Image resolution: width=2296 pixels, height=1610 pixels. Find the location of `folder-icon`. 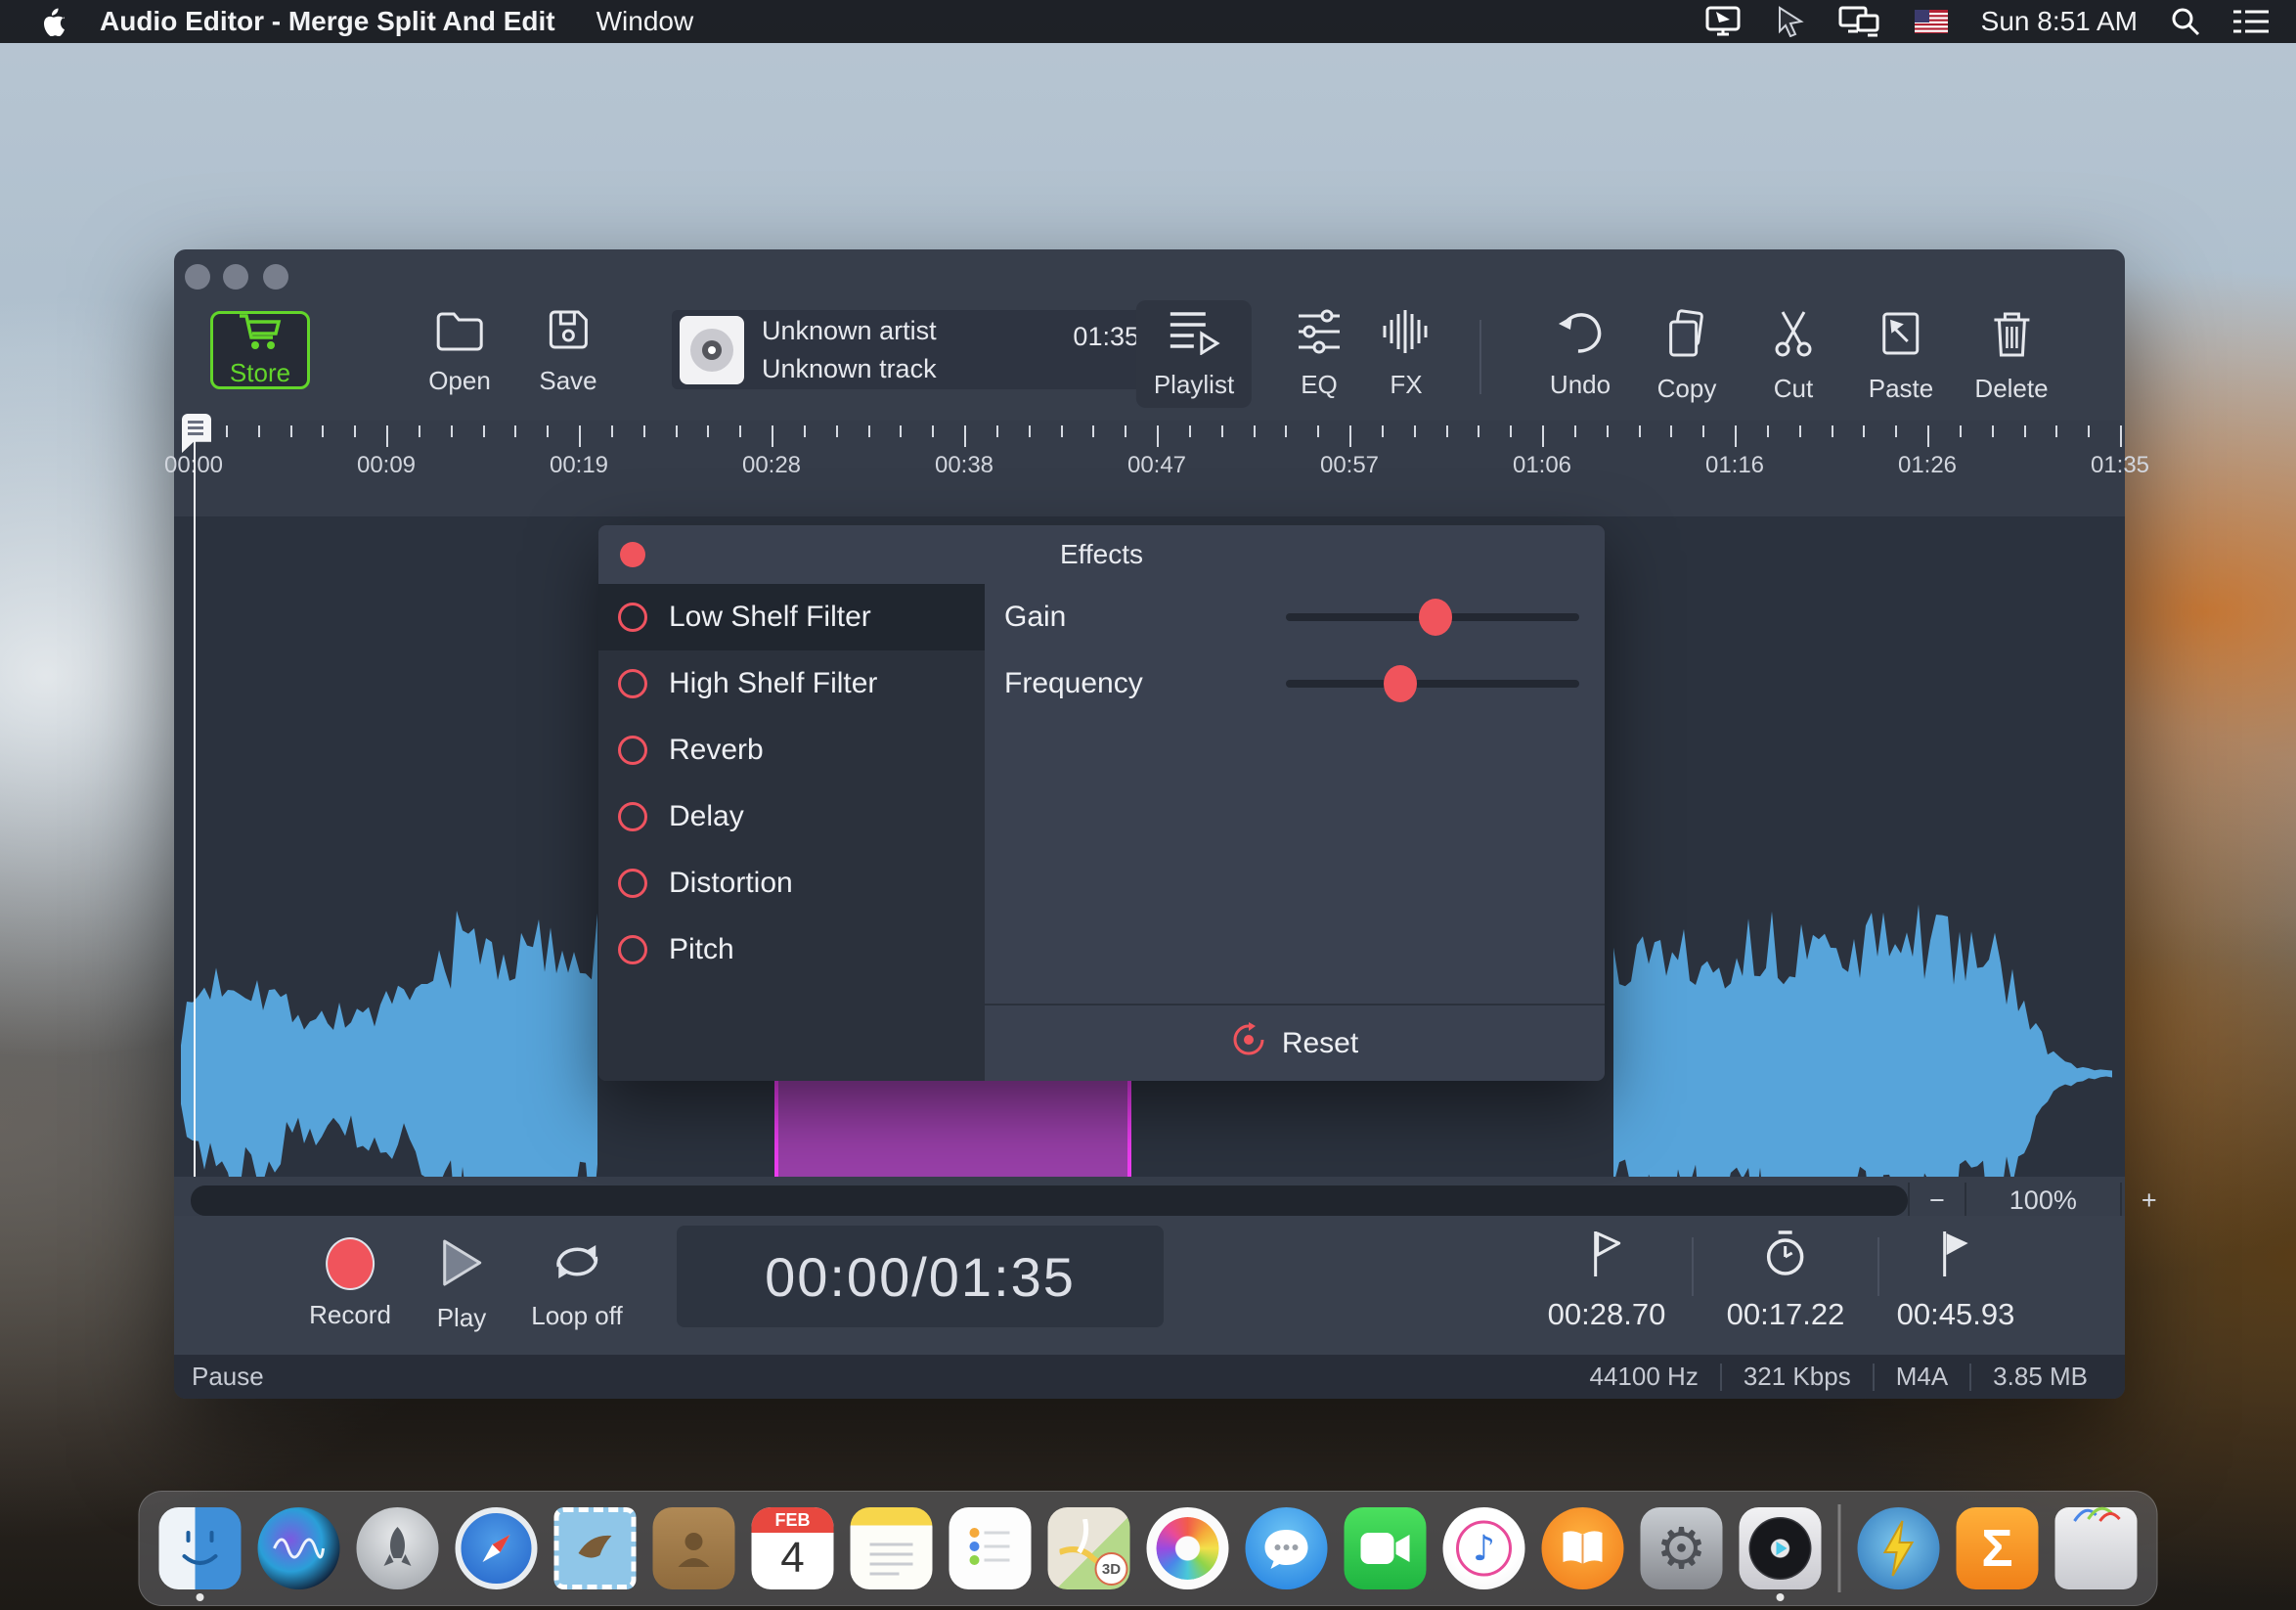

folder-icon is located at coordinates (459, 332).